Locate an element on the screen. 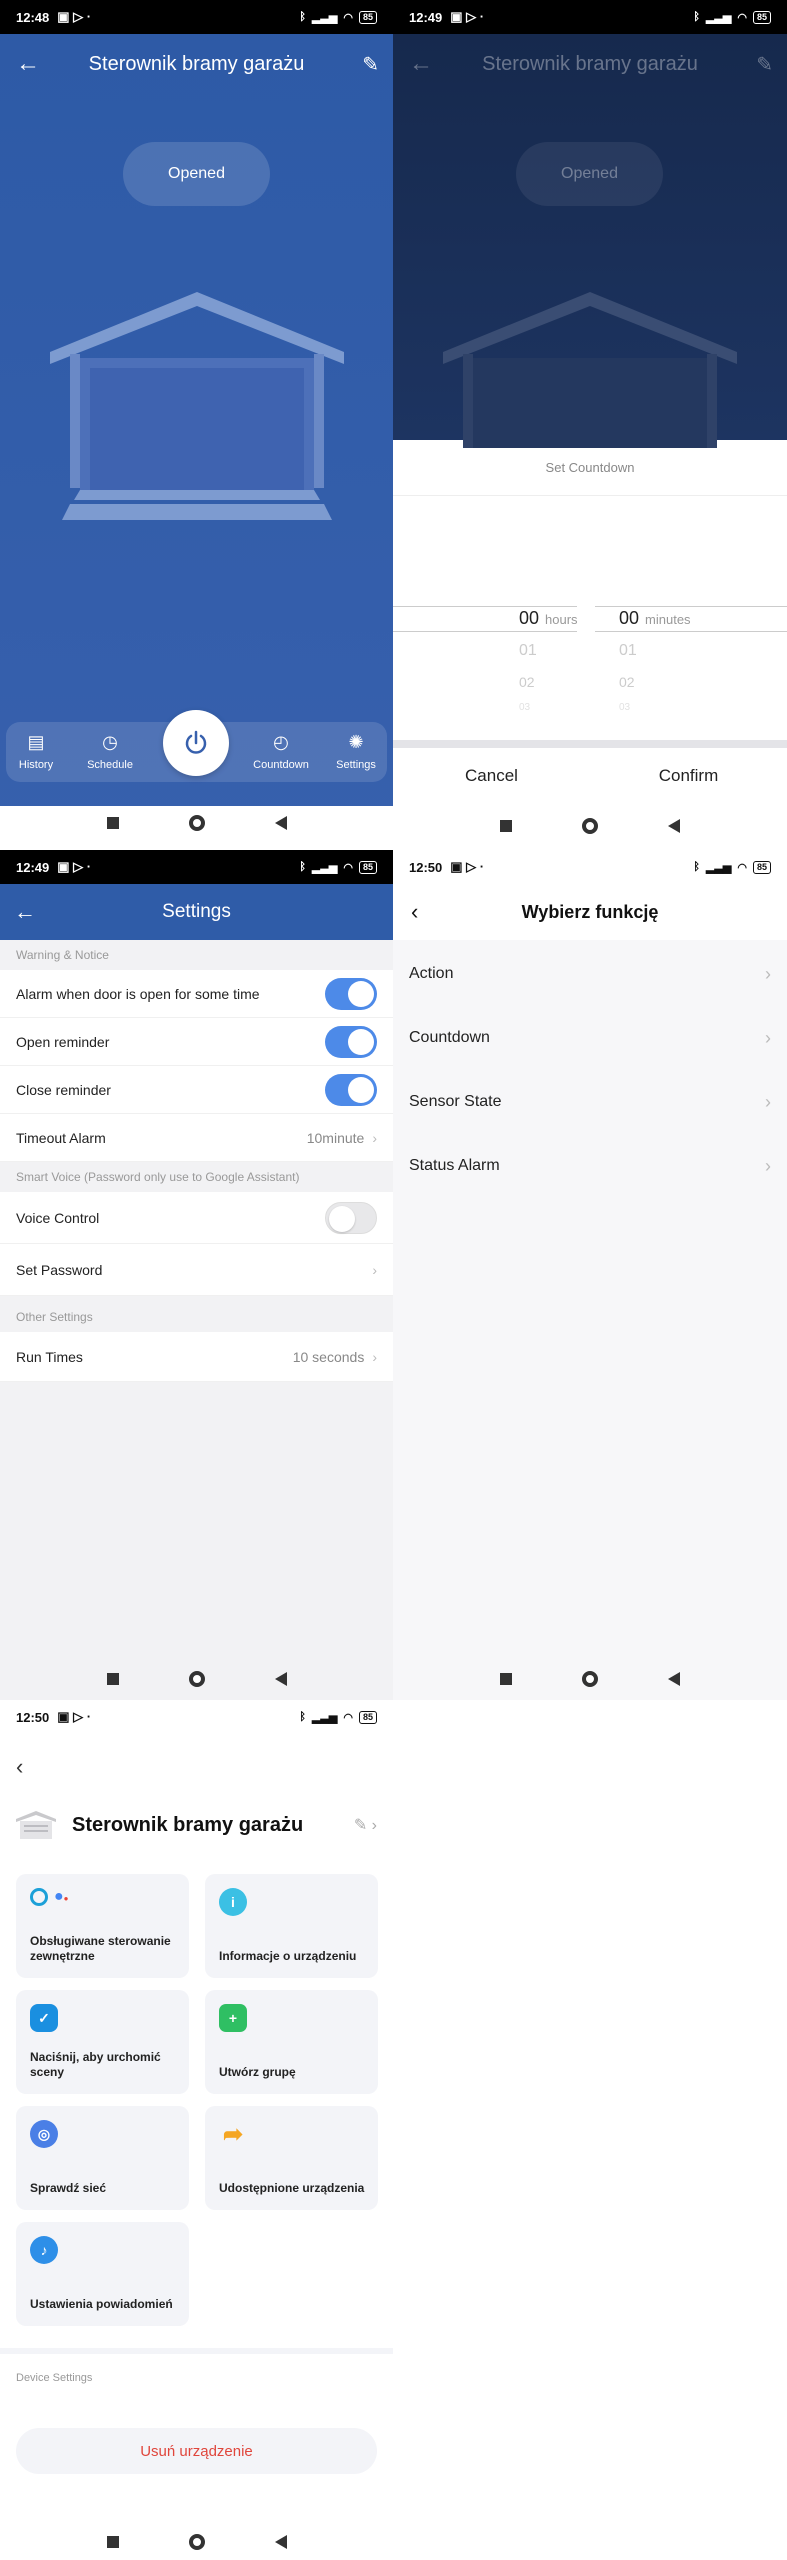 The height and width of the screenshot is (2560, 787). countdown-button: ◴ Countdown is located at coordinates (281, 751).